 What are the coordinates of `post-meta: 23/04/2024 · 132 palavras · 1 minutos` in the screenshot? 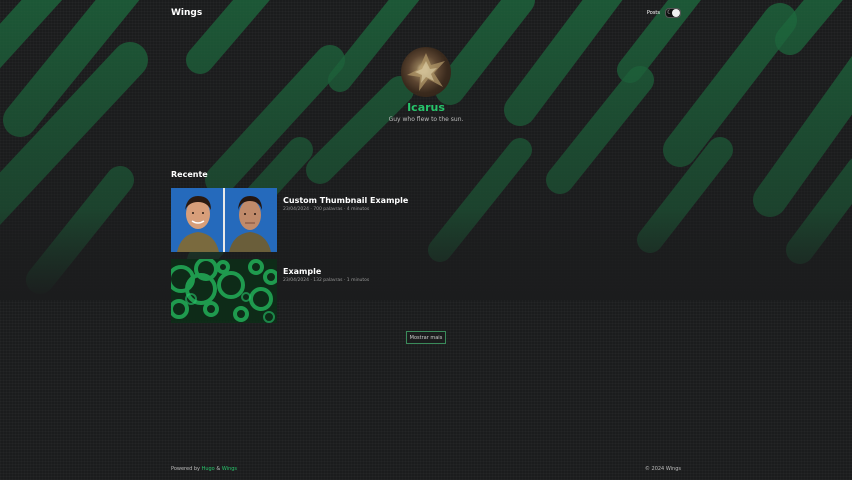 It's located at (326, 280).